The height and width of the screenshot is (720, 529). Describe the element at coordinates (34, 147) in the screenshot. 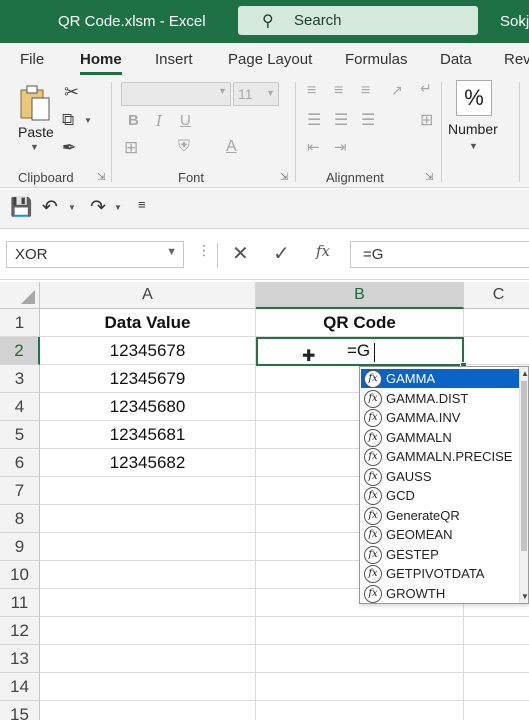

I see `paste-dropdown-icon: ▼` at that location.